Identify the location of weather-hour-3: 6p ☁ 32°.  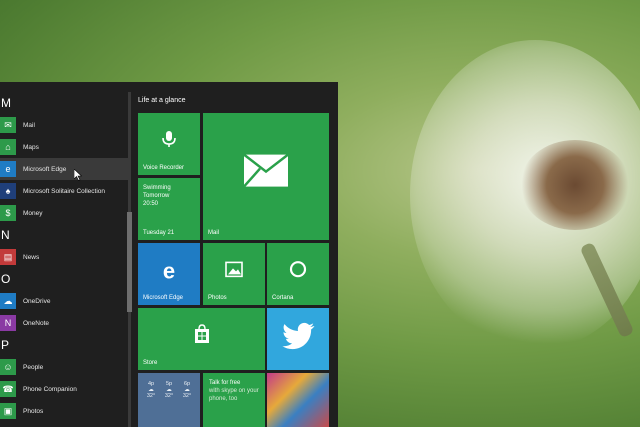
(187, 390).